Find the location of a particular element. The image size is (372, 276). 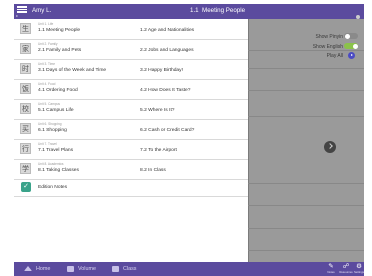

lesson-link: 4.1 Ordering Food is located at coordinates (58, 90).